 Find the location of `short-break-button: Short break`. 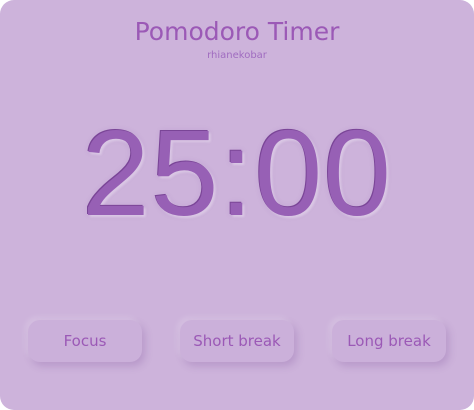

short-break-button: Short break is located at coordinates (237, 341).